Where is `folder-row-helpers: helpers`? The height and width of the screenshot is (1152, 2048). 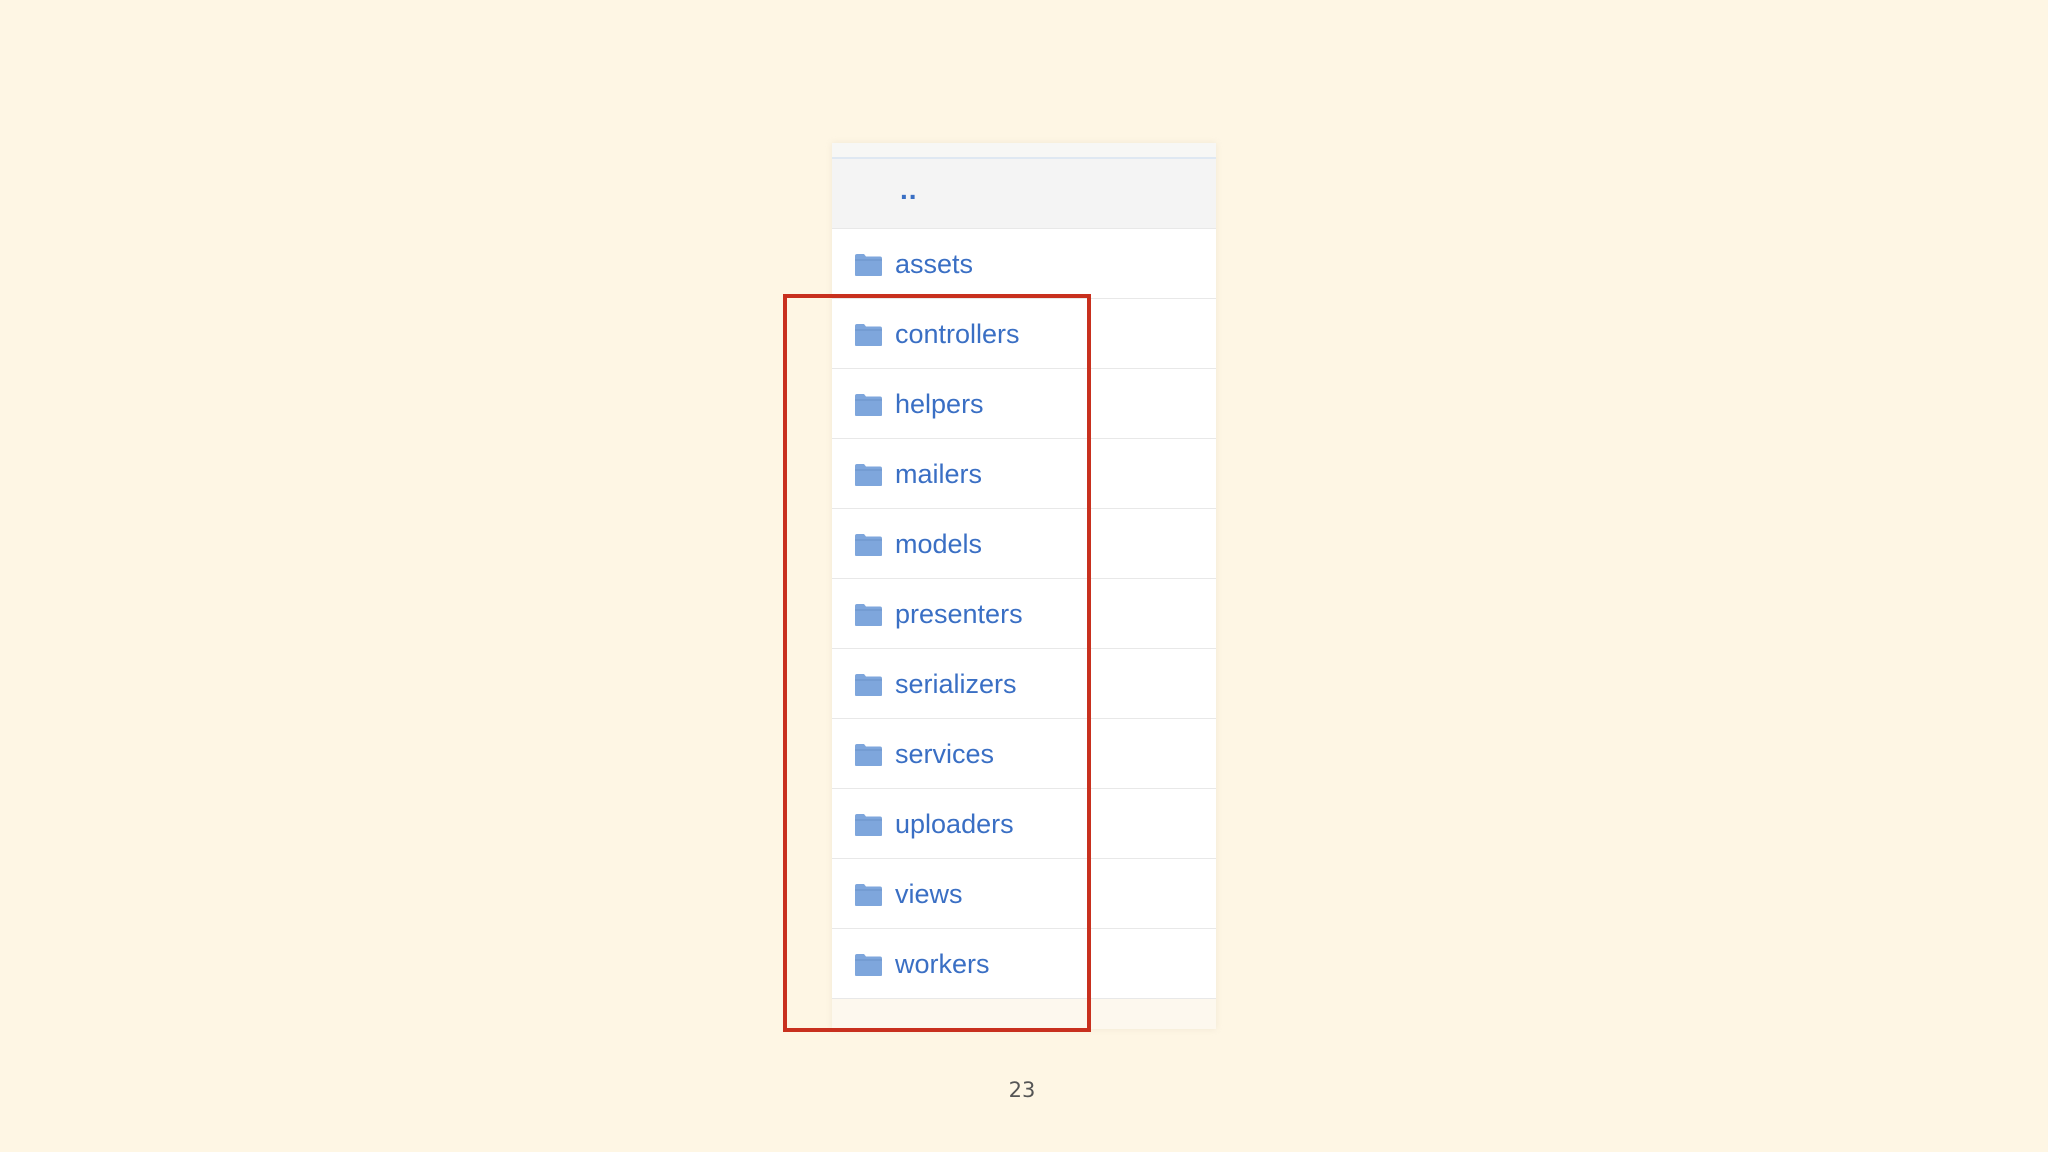
folder-row-helpers: helpers is located at coordinates (1024, 404).